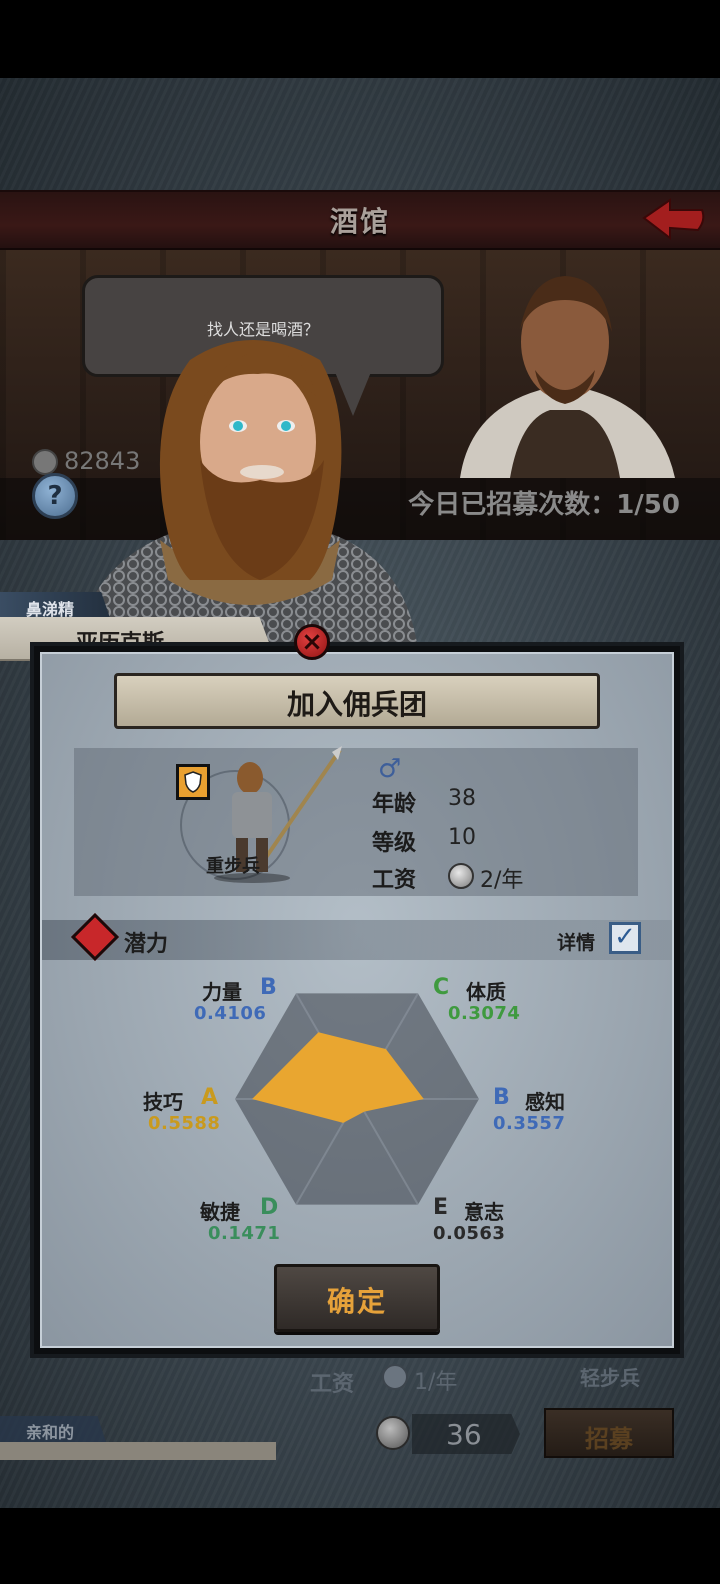  Describe the element at coordinates (357, 1300) in the screenshot. I see `confirm-button-label: 确定` at that location.